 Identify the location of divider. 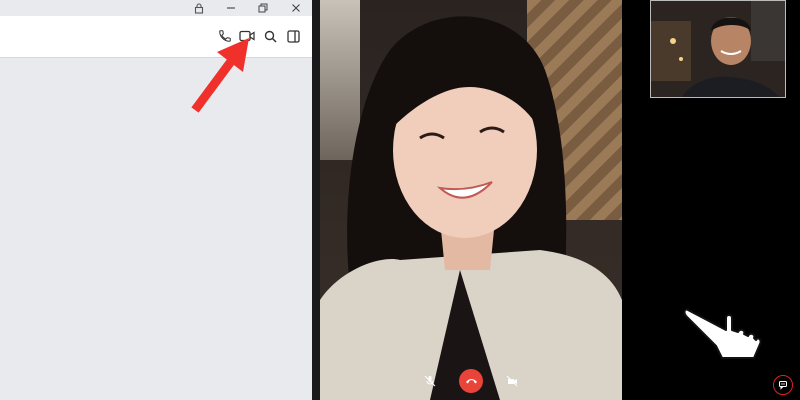
(316, 200).